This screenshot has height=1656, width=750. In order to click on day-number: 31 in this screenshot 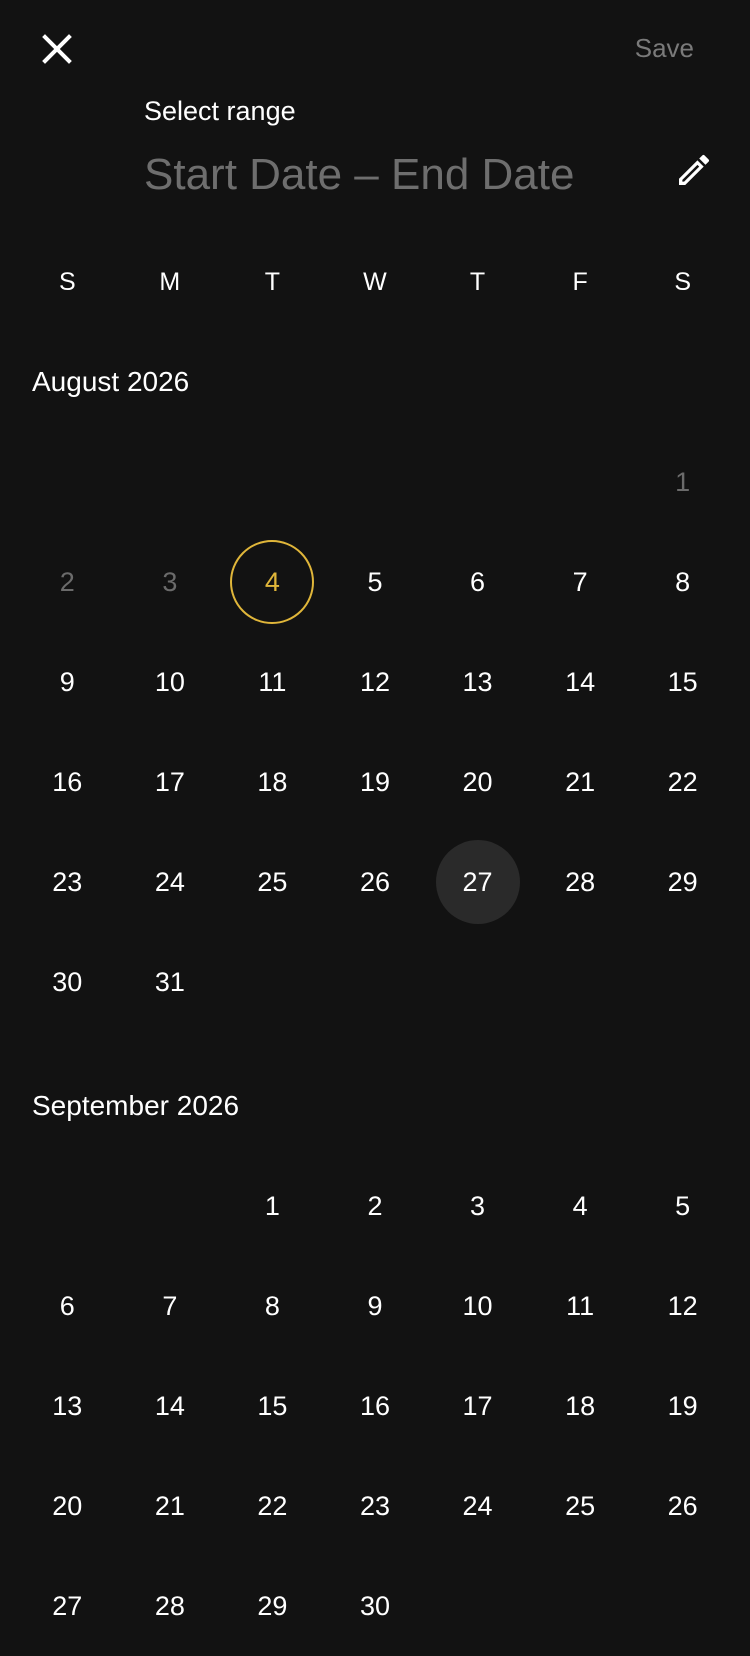, I will do `click(169, 981)`.